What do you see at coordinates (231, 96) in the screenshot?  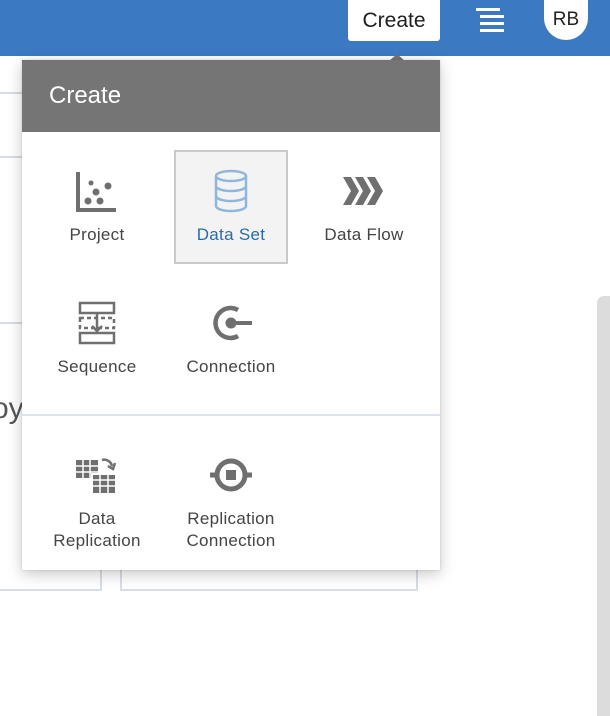 I see `popover-title: Create` at bounding box center [231, 96].